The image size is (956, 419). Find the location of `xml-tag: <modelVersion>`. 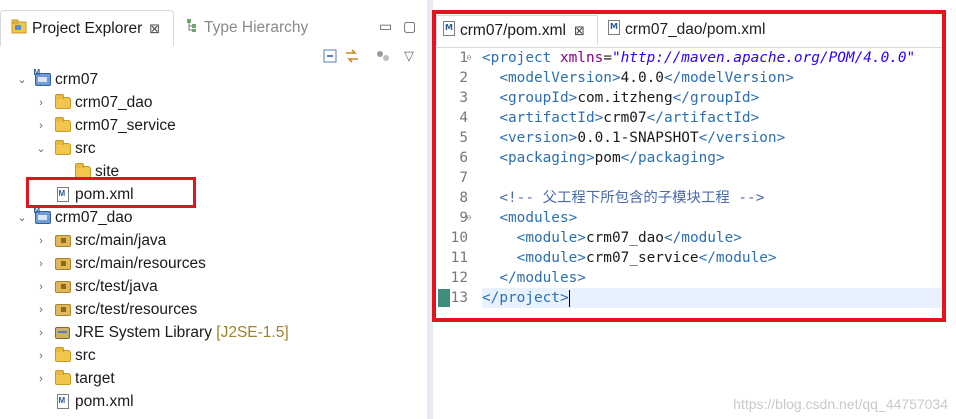

xml-tag: <modelVersion> is located at coordinates (560, 78).